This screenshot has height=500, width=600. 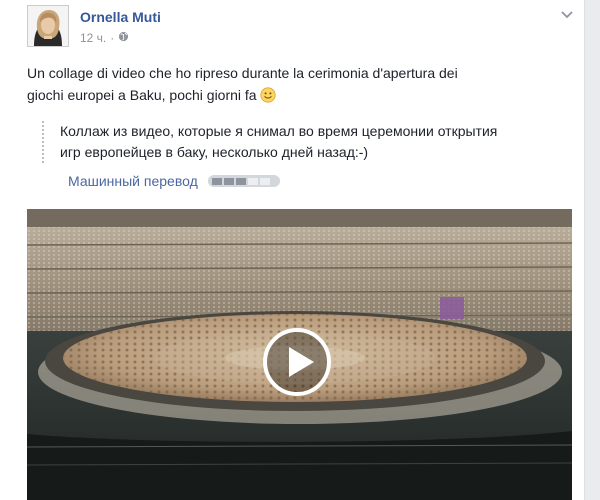 What do you see at coordinates (48, 26) in the screenshot?
I see `author-avatar` at bounding box center [48, 26].